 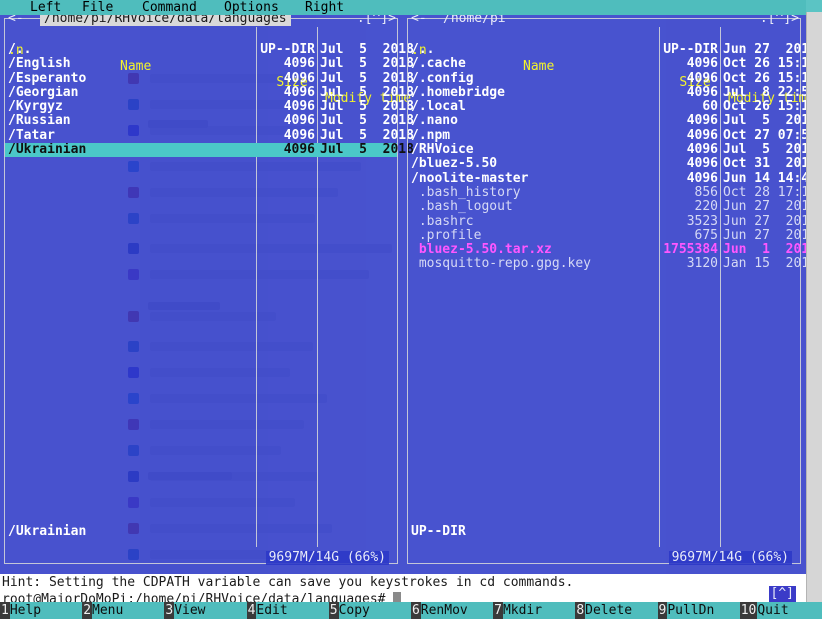 I want to click on file-row: /RHVoice 4096 Jul 5 2018, so click(x=607, y=150).